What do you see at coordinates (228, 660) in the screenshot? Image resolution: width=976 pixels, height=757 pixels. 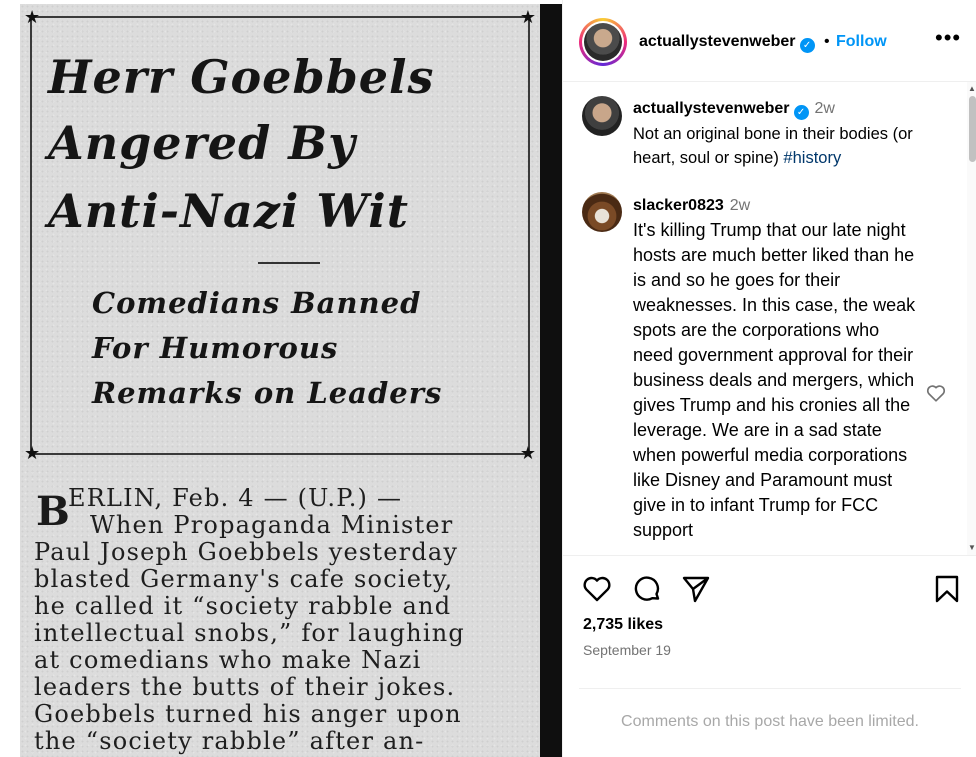 I see `clipping-body-line: at comedians who make Nazi` at bounding box center [228, 660].